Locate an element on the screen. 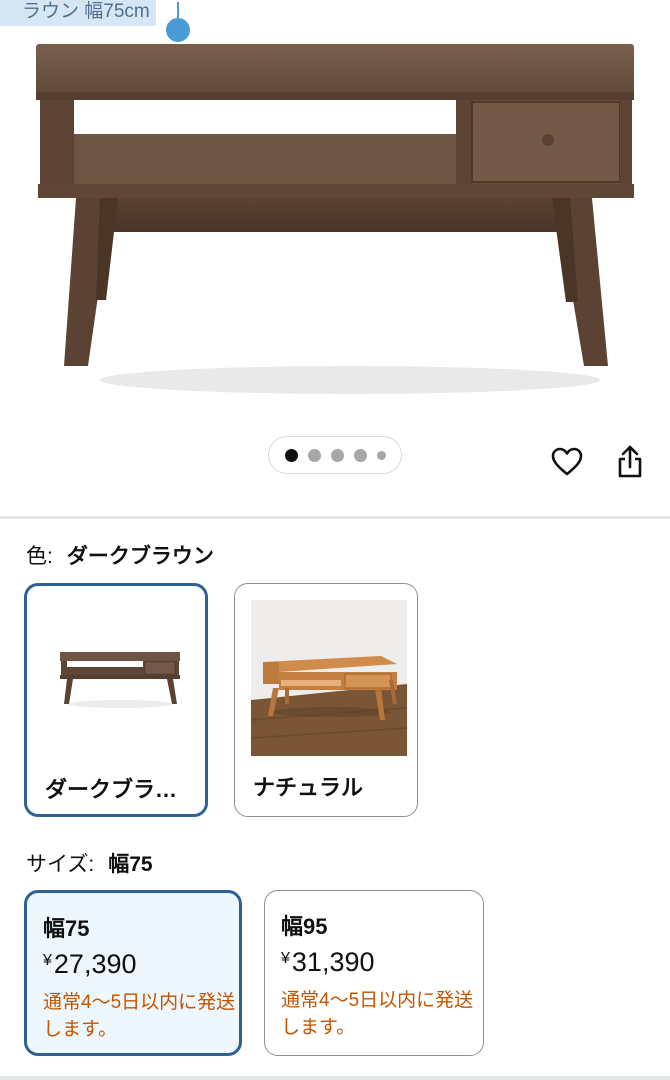 This screenshot has width=670, height=1080. heart-icon is located at coordinates (567, 461).